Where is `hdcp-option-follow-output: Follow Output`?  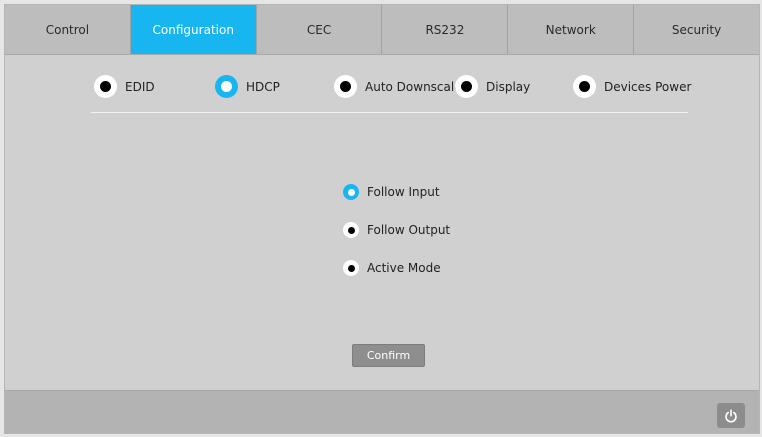 hdcp-option-follow-output: Follow Output is located at coordinates (396, 230).